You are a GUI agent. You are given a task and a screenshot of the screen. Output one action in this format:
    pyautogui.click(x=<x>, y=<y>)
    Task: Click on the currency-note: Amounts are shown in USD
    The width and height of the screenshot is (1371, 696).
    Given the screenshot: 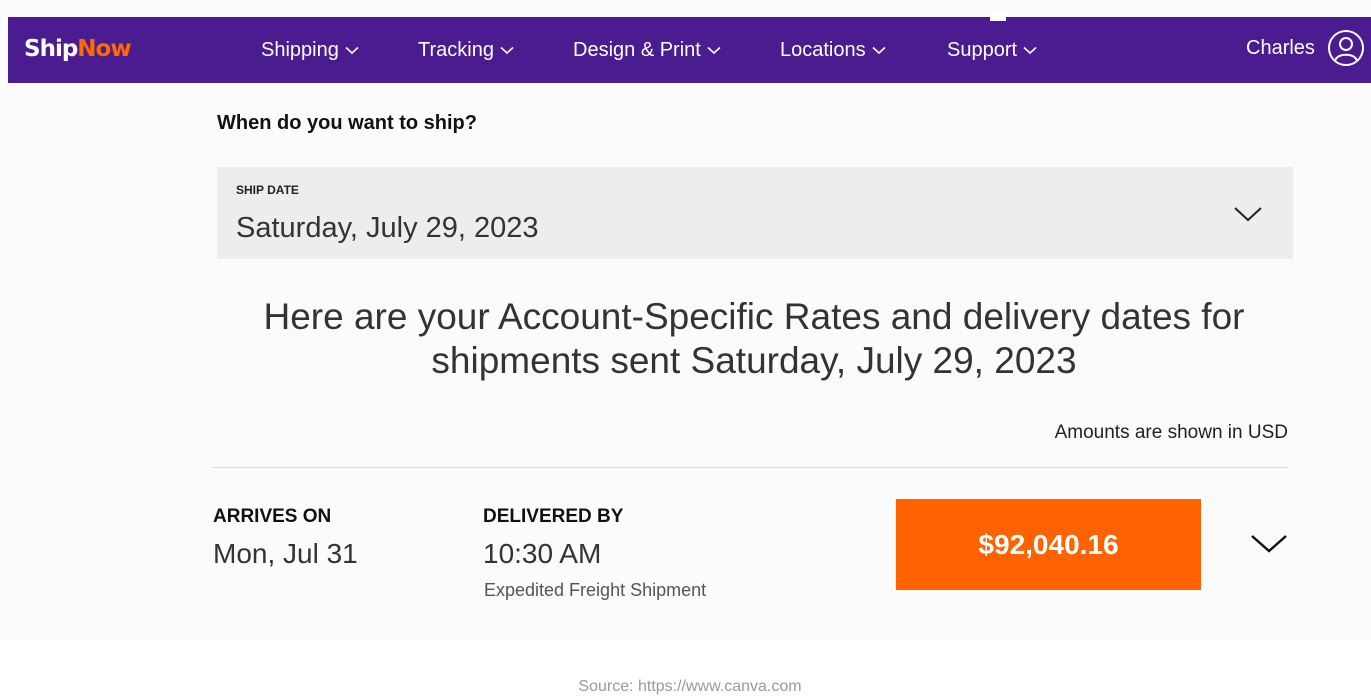 What is the action you would take?
    pyautogui.click(x=1171, y=432)
    